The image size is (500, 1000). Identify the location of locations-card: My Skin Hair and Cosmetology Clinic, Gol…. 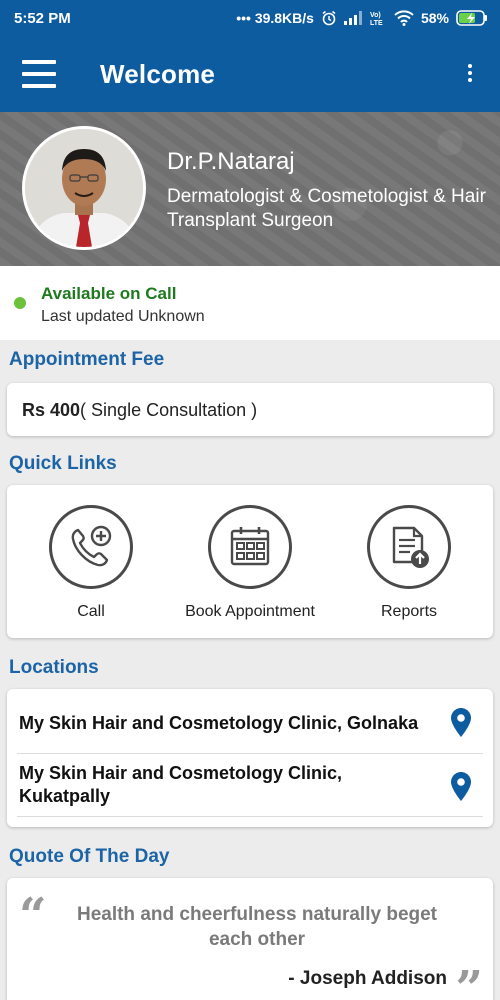
(250, 758).